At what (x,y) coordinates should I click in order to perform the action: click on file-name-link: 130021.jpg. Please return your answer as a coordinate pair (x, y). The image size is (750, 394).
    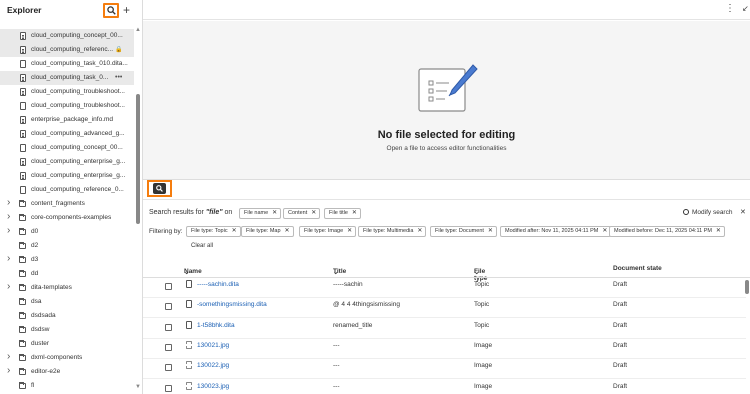
    Looking at the image, I should click on (213, 345).